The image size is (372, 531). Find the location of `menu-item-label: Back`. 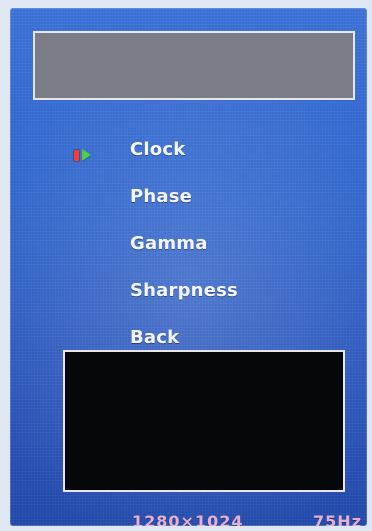

menu-item-label: Back is located at coordinates (155, 337).